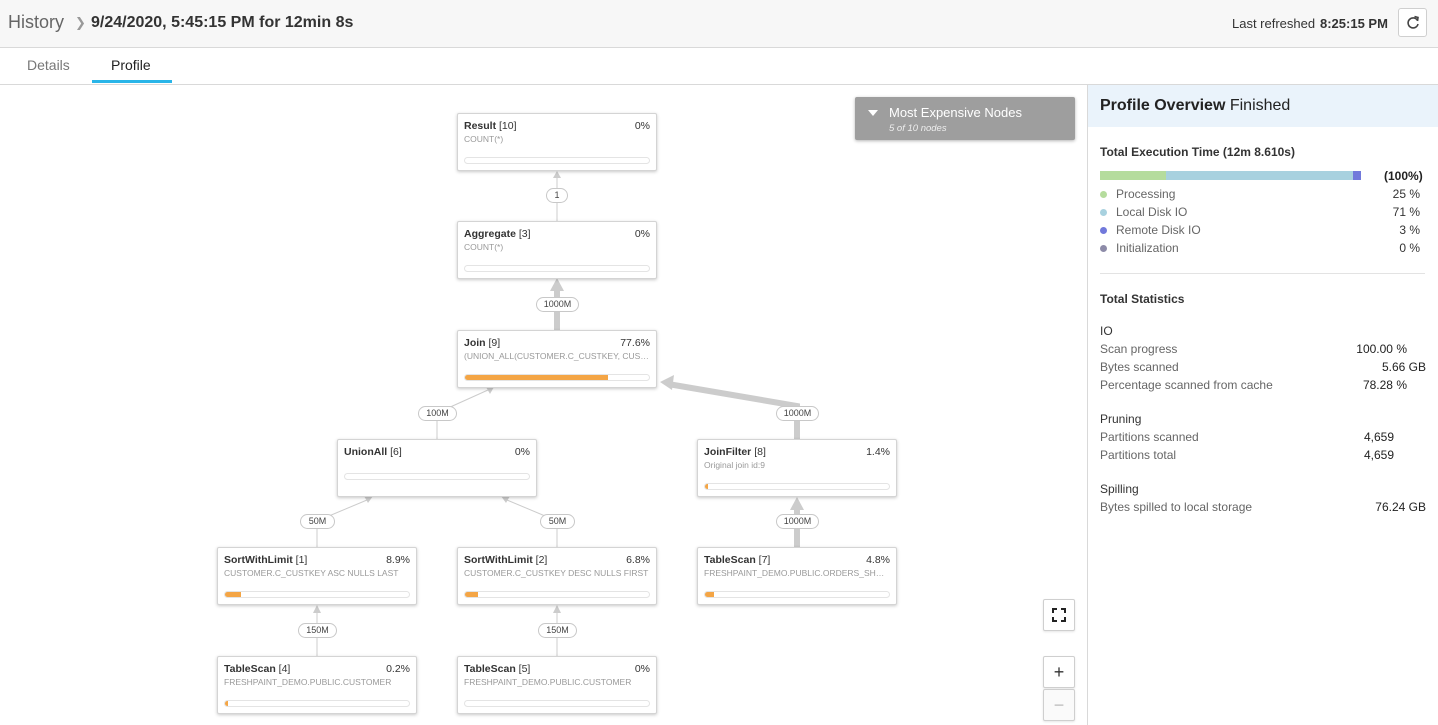 Image resolution: width=1438 pixels, height=725 pixels. I want to click on node-name: Join, so click(475, 343).